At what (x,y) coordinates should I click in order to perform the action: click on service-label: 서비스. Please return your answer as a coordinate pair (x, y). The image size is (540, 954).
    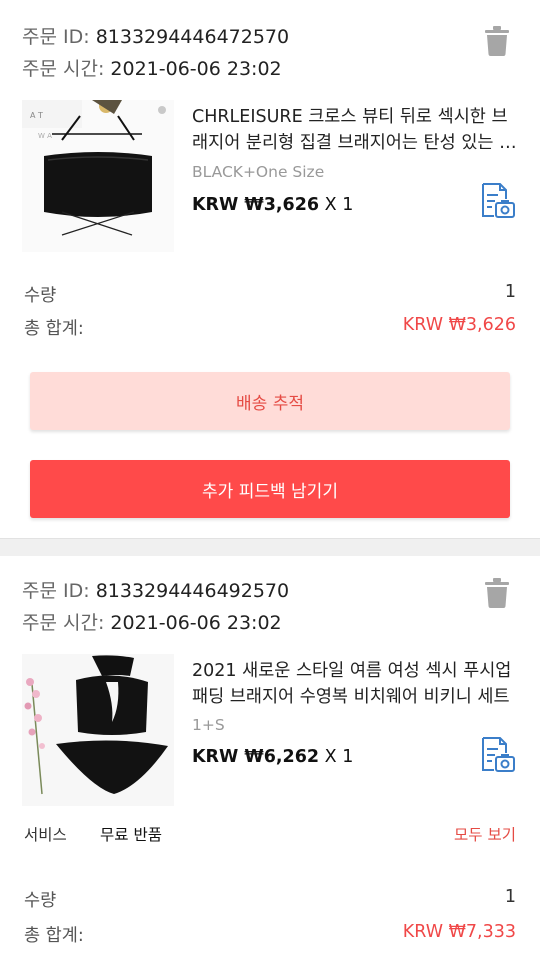
    Looking at the image, I should click on (45, 835).